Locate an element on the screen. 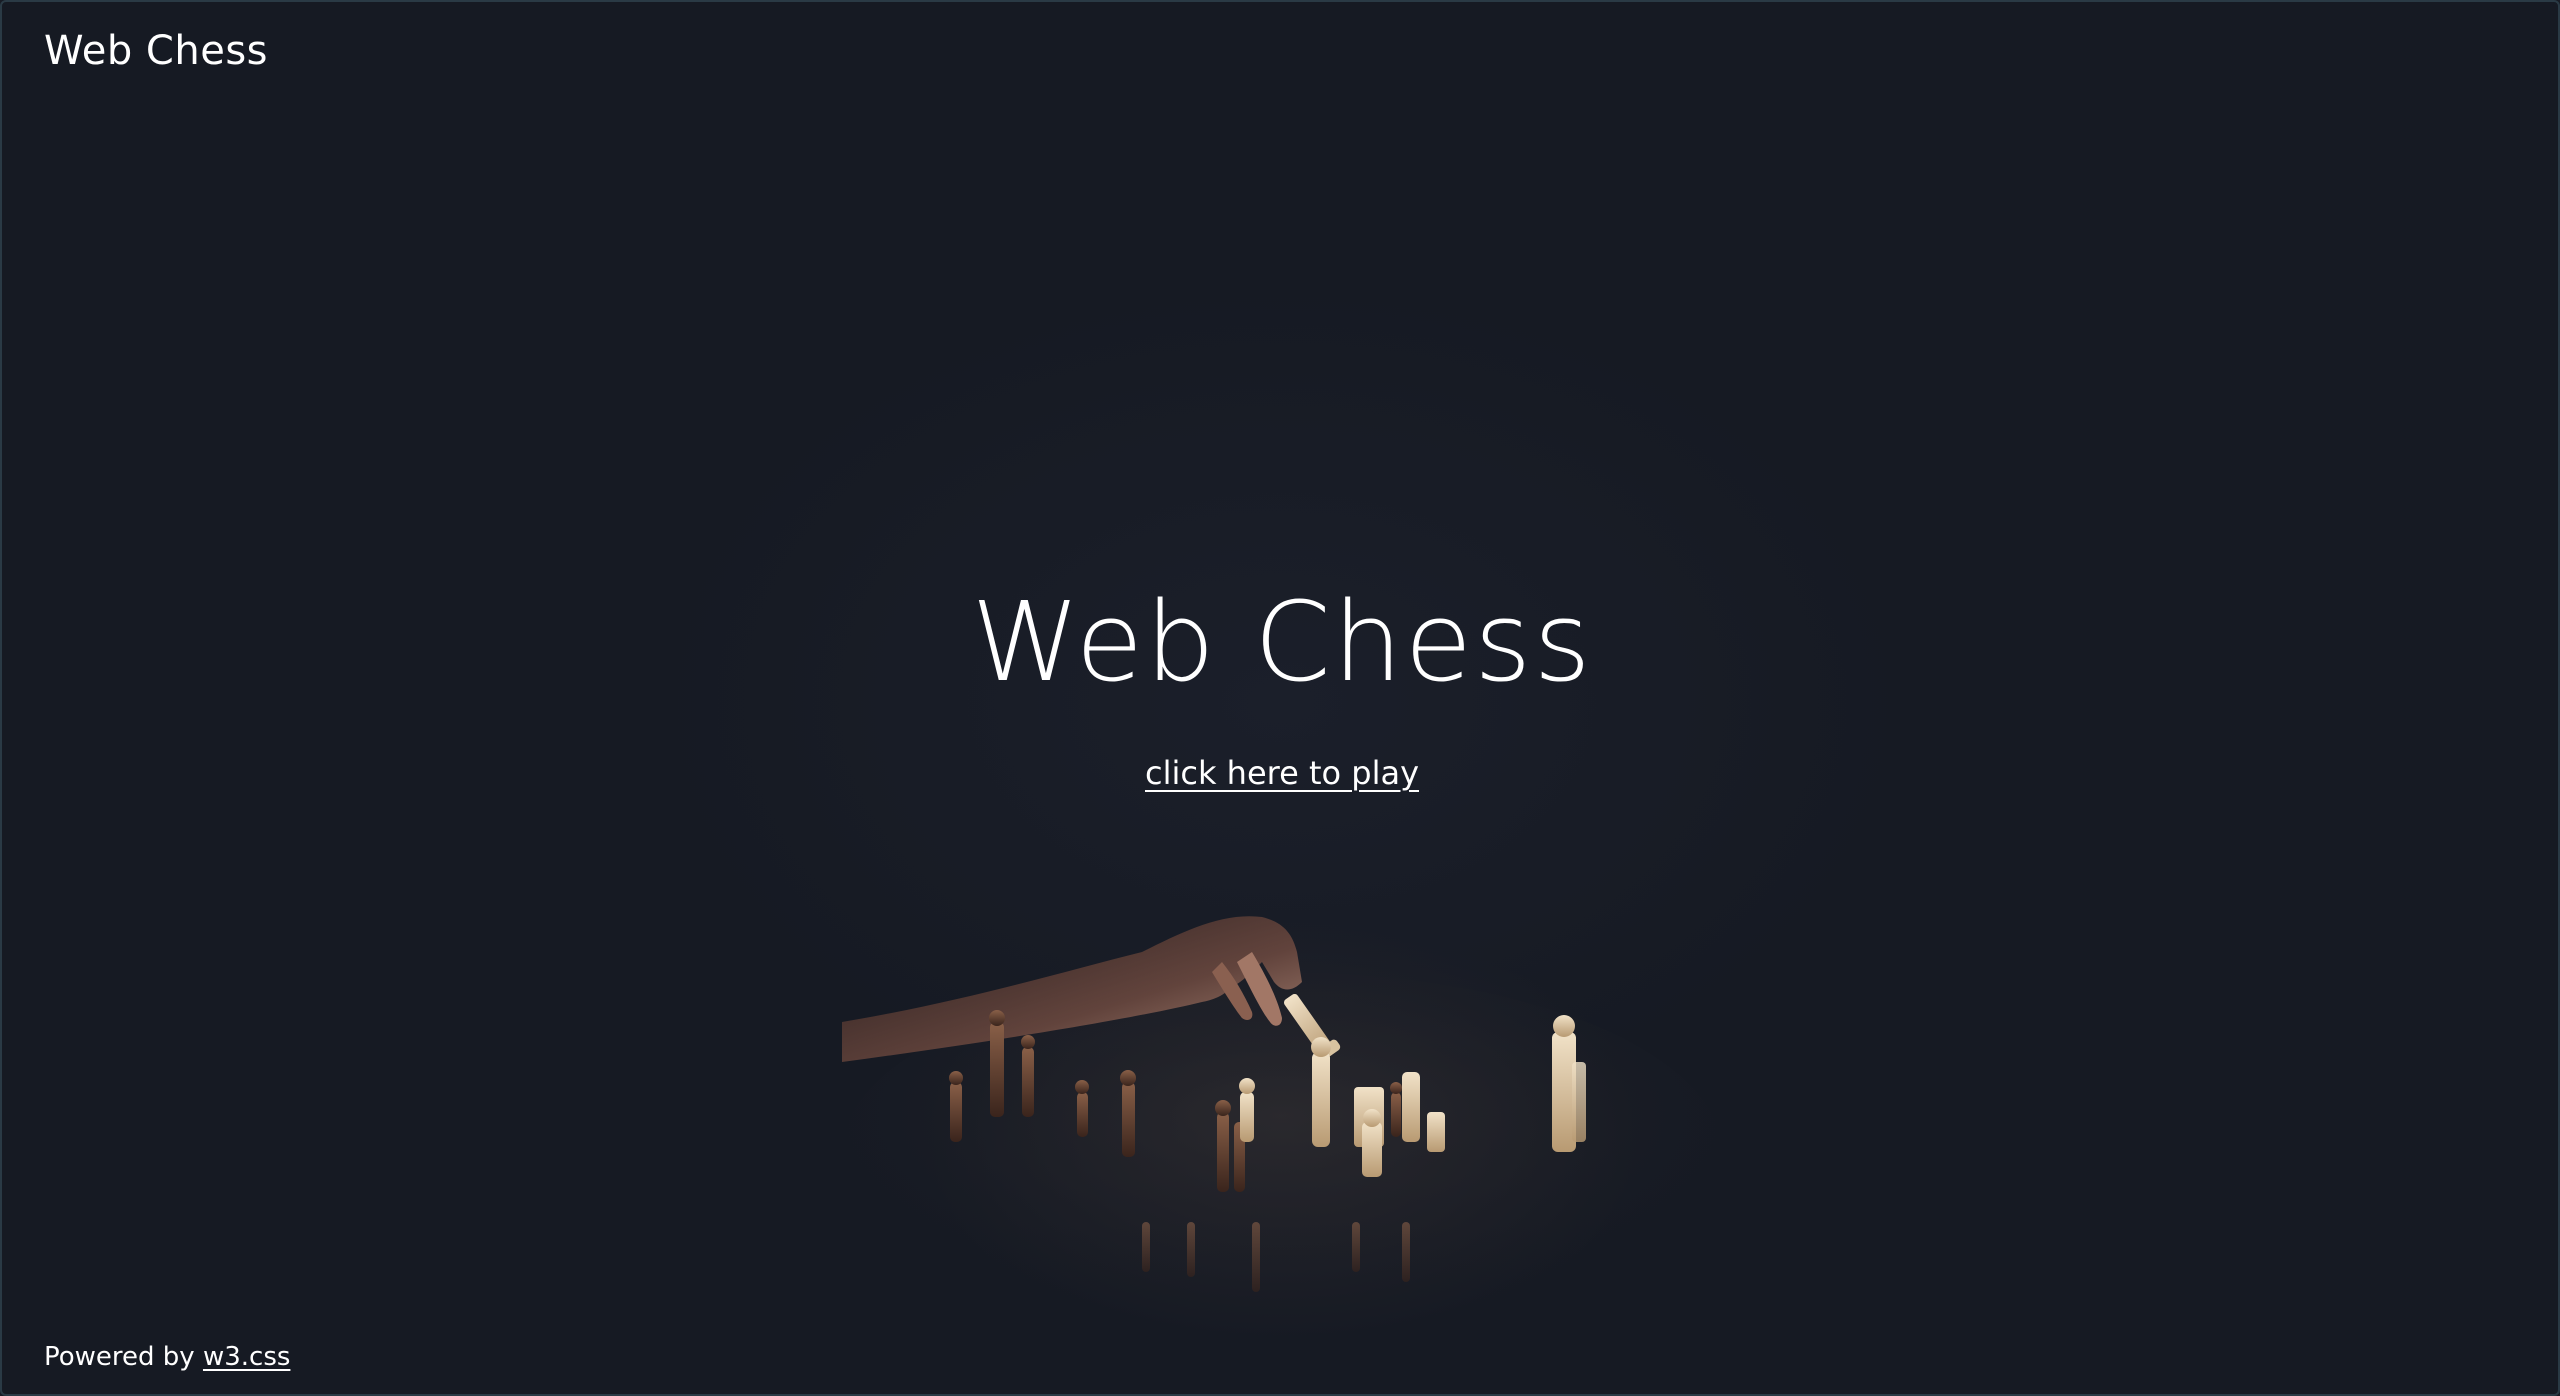 This screenshot has height=1396, width=2560. footer: Powered by w3.css is located at coordinates (167, 1357).